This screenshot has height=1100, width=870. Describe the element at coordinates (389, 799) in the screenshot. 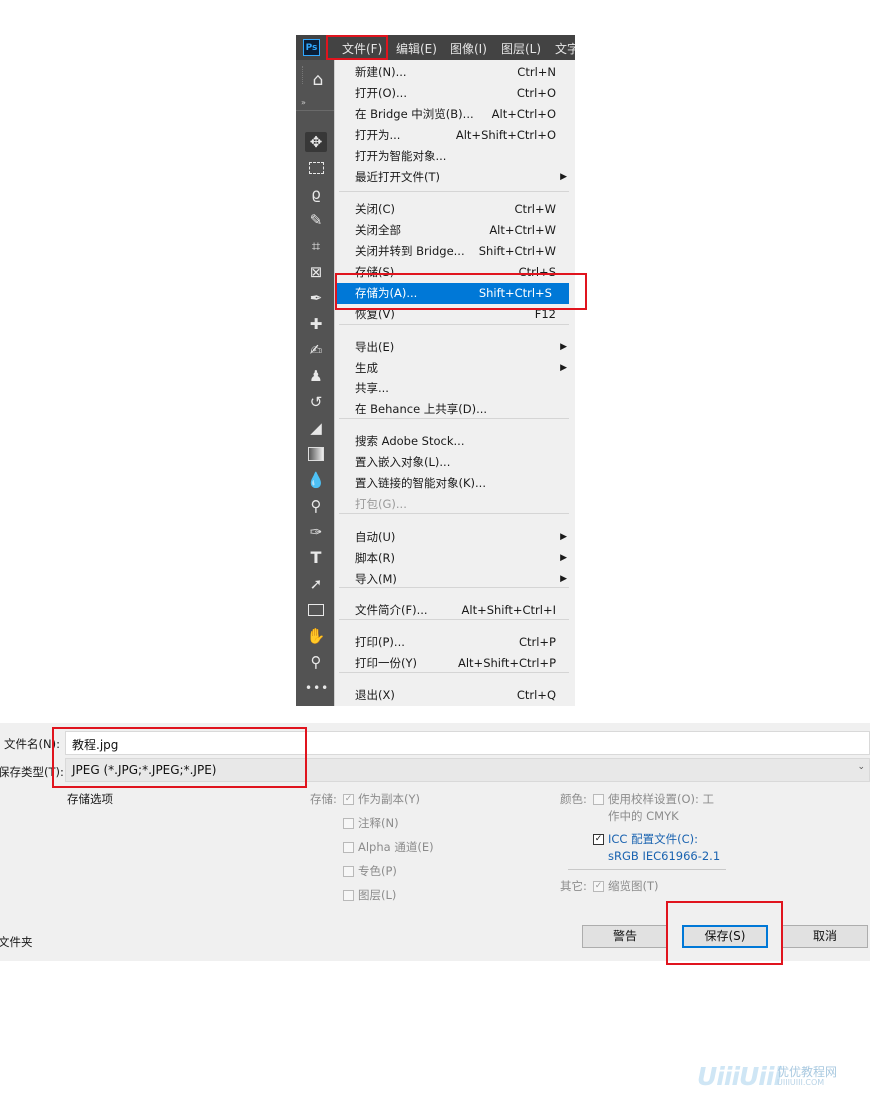

I see `storage-option-label: 作为副本(Y)` at that location.